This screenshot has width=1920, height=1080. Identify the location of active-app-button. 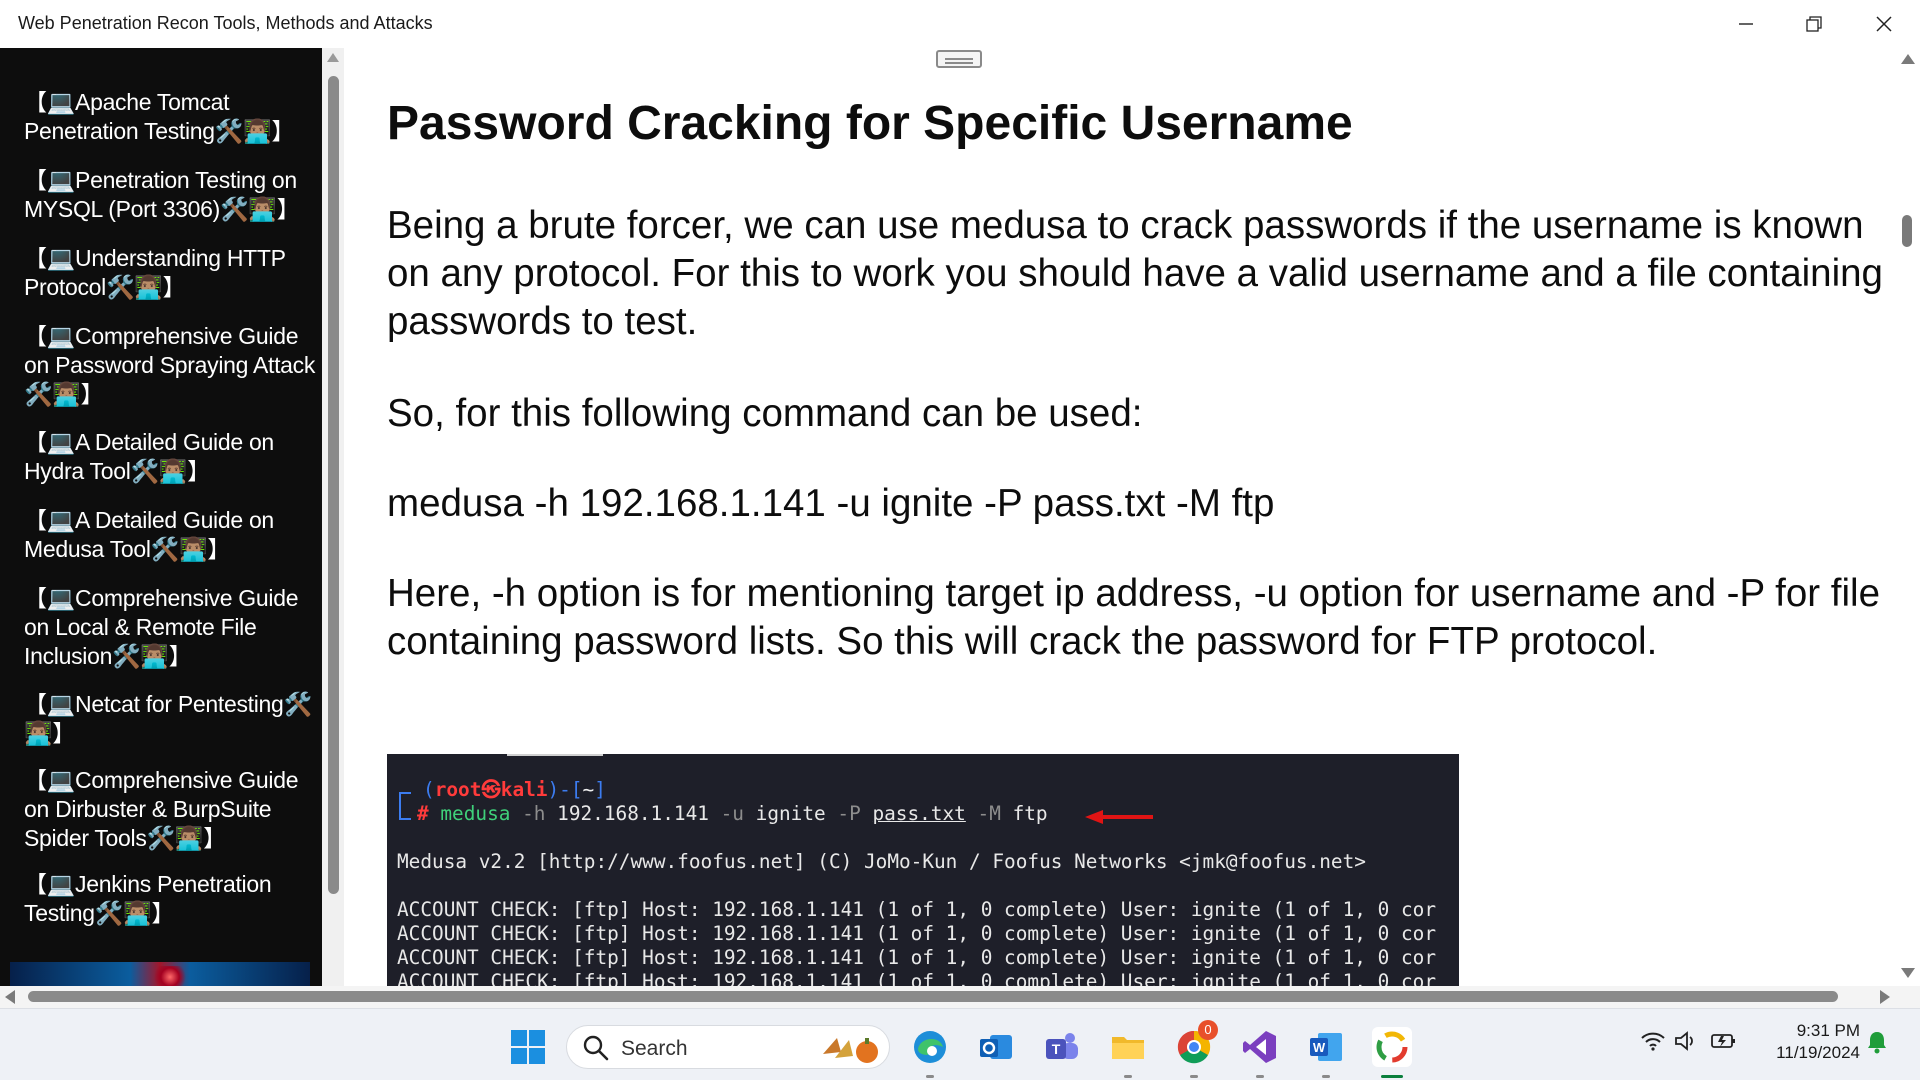
(1392, 1047).